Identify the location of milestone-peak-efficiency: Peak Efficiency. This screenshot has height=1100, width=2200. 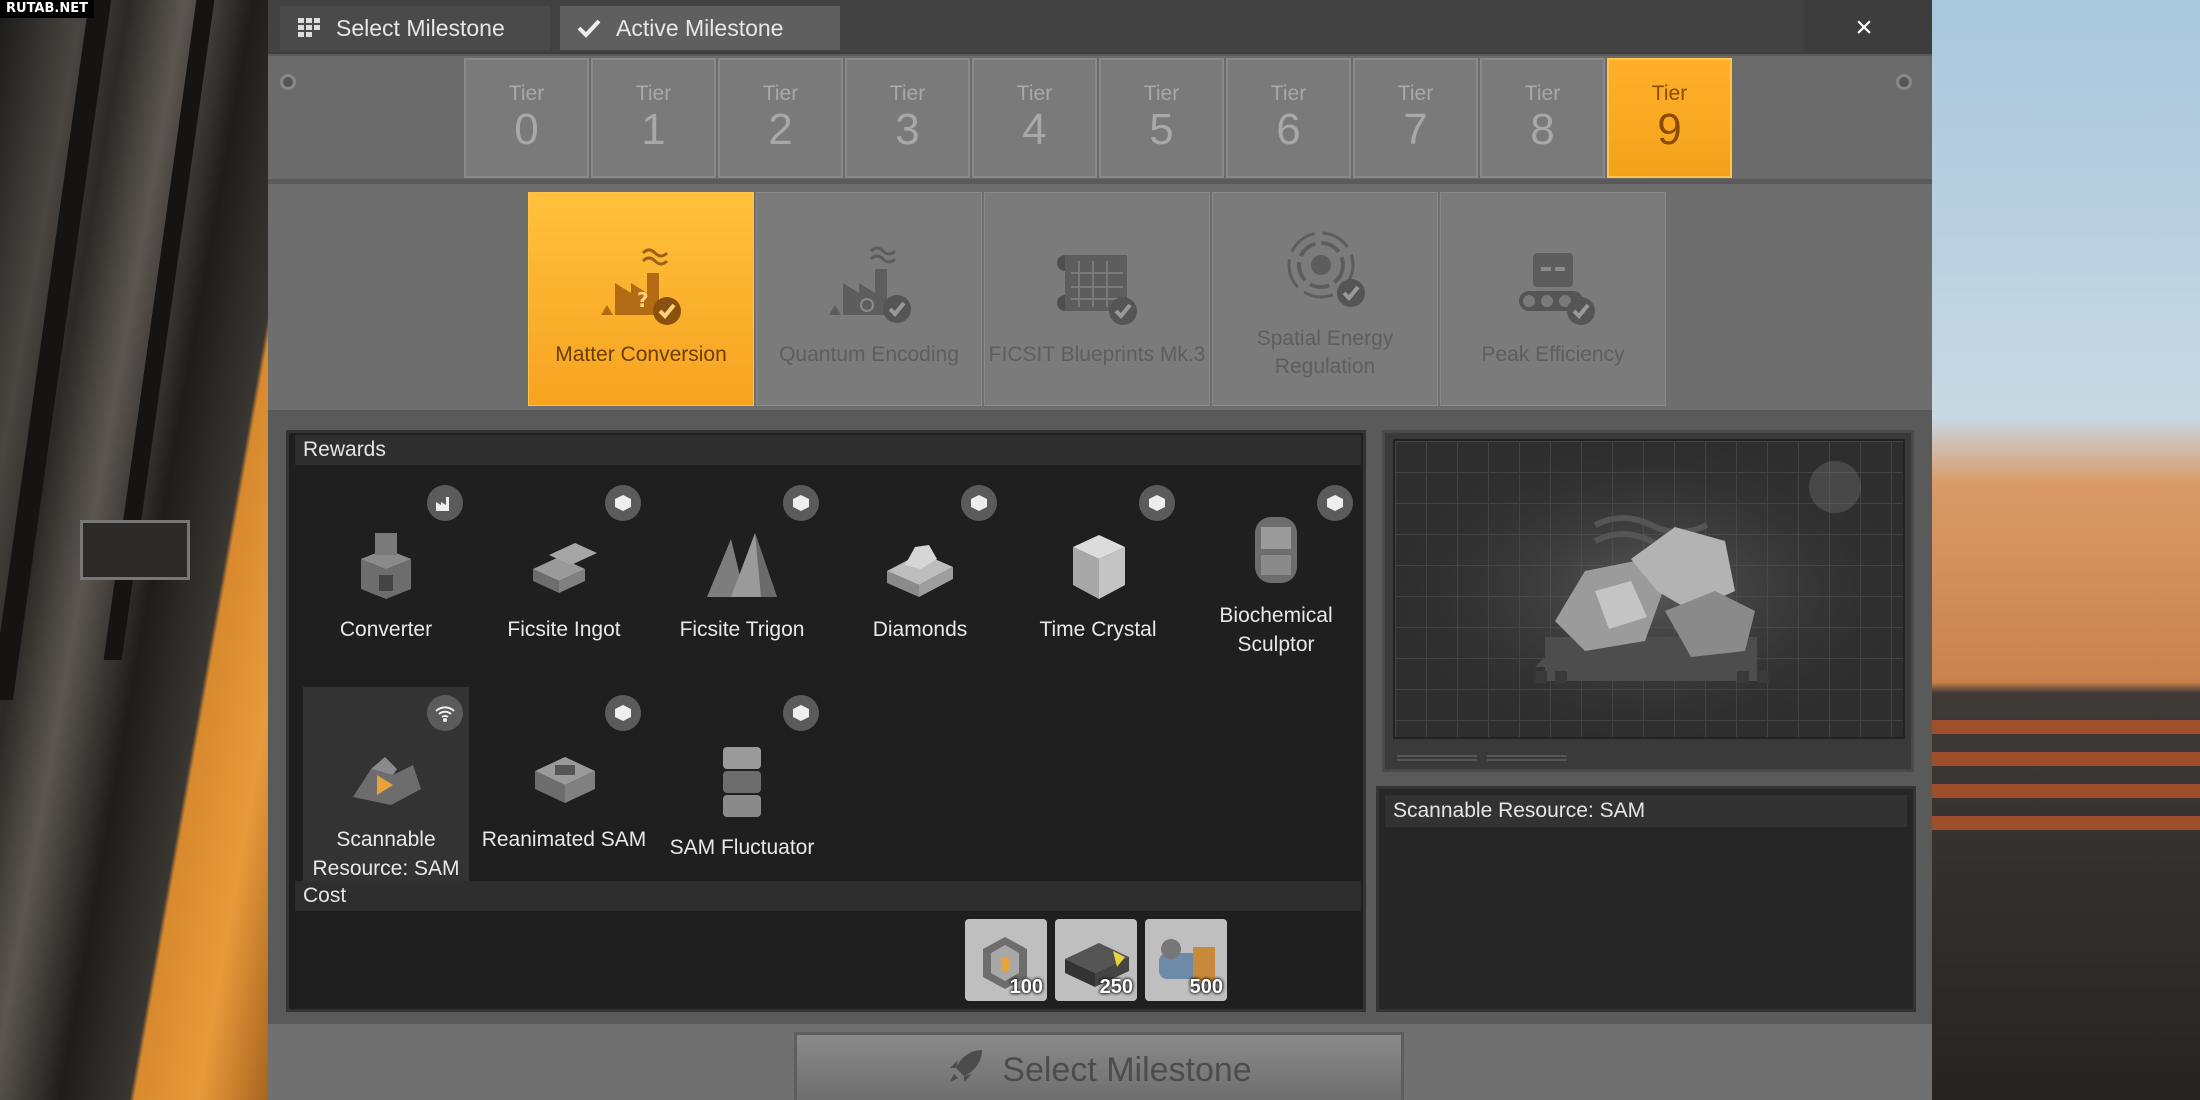
(1553, 299).